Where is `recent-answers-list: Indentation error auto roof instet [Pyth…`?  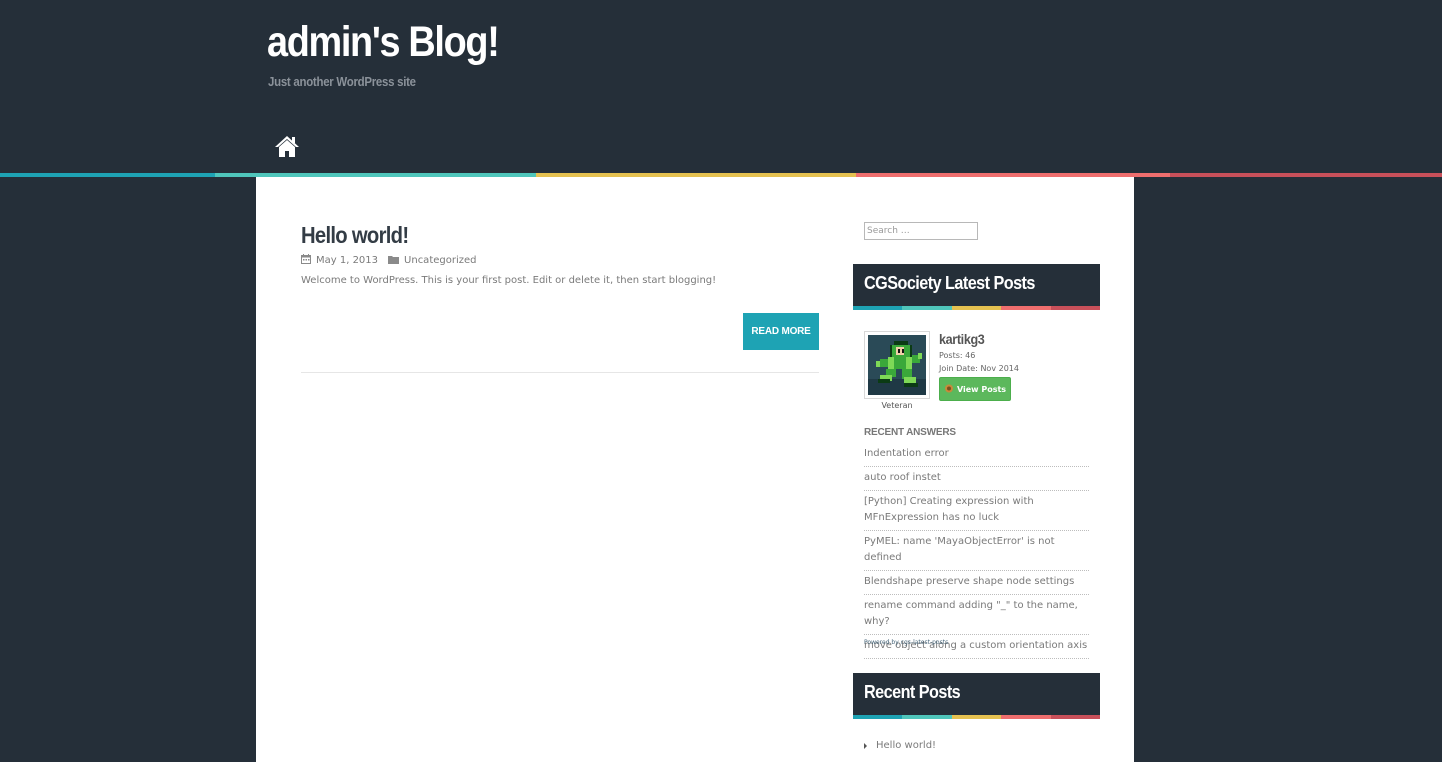 recent-answers-list: Indentation error auto roof instet [Pyth… is located at coordinates (976, 551).